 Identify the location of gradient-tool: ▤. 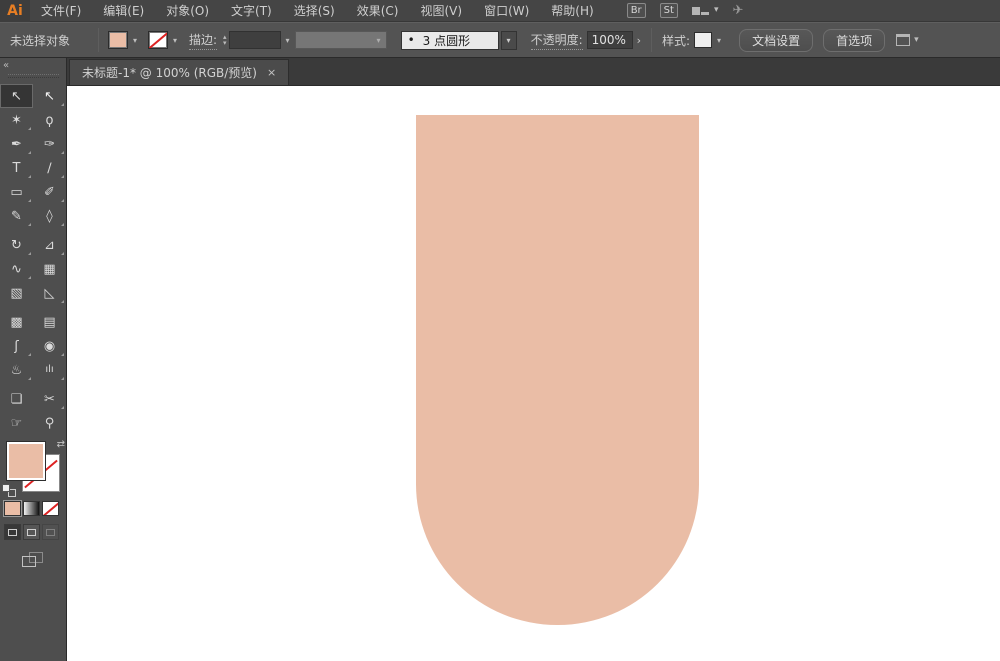
(49, 322).